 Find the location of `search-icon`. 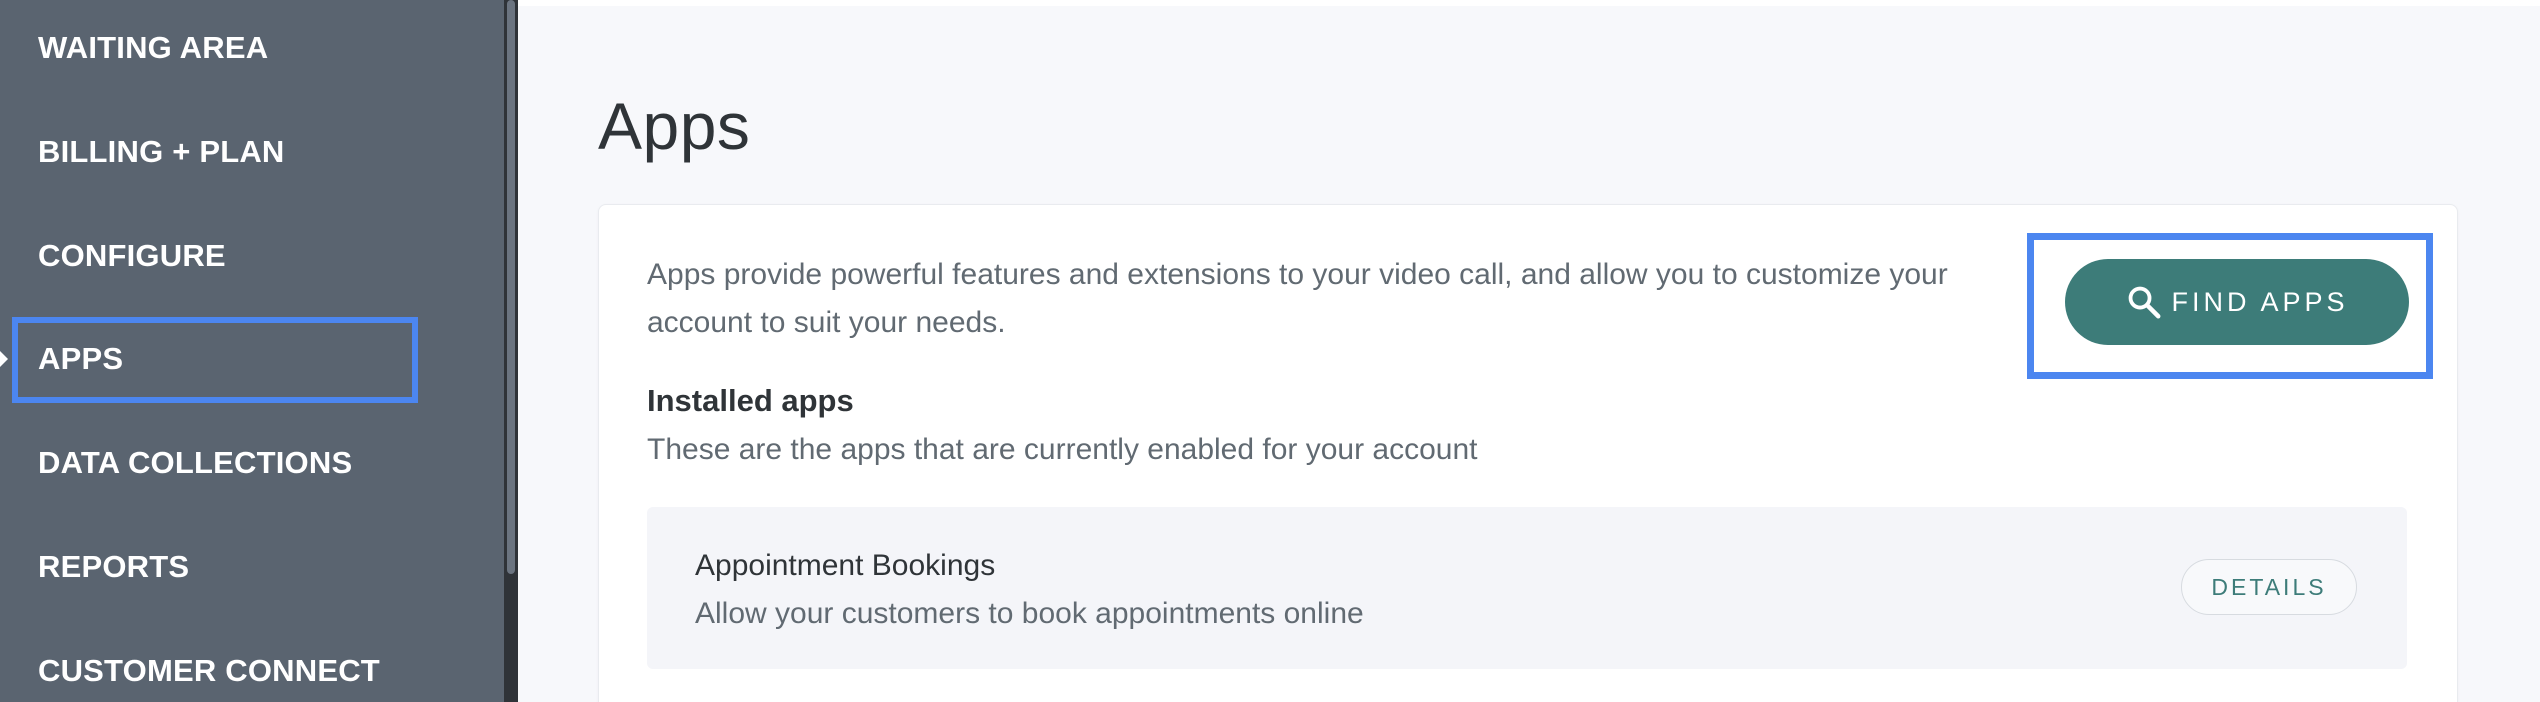

search-icon is located at coordinates (2145, 302).